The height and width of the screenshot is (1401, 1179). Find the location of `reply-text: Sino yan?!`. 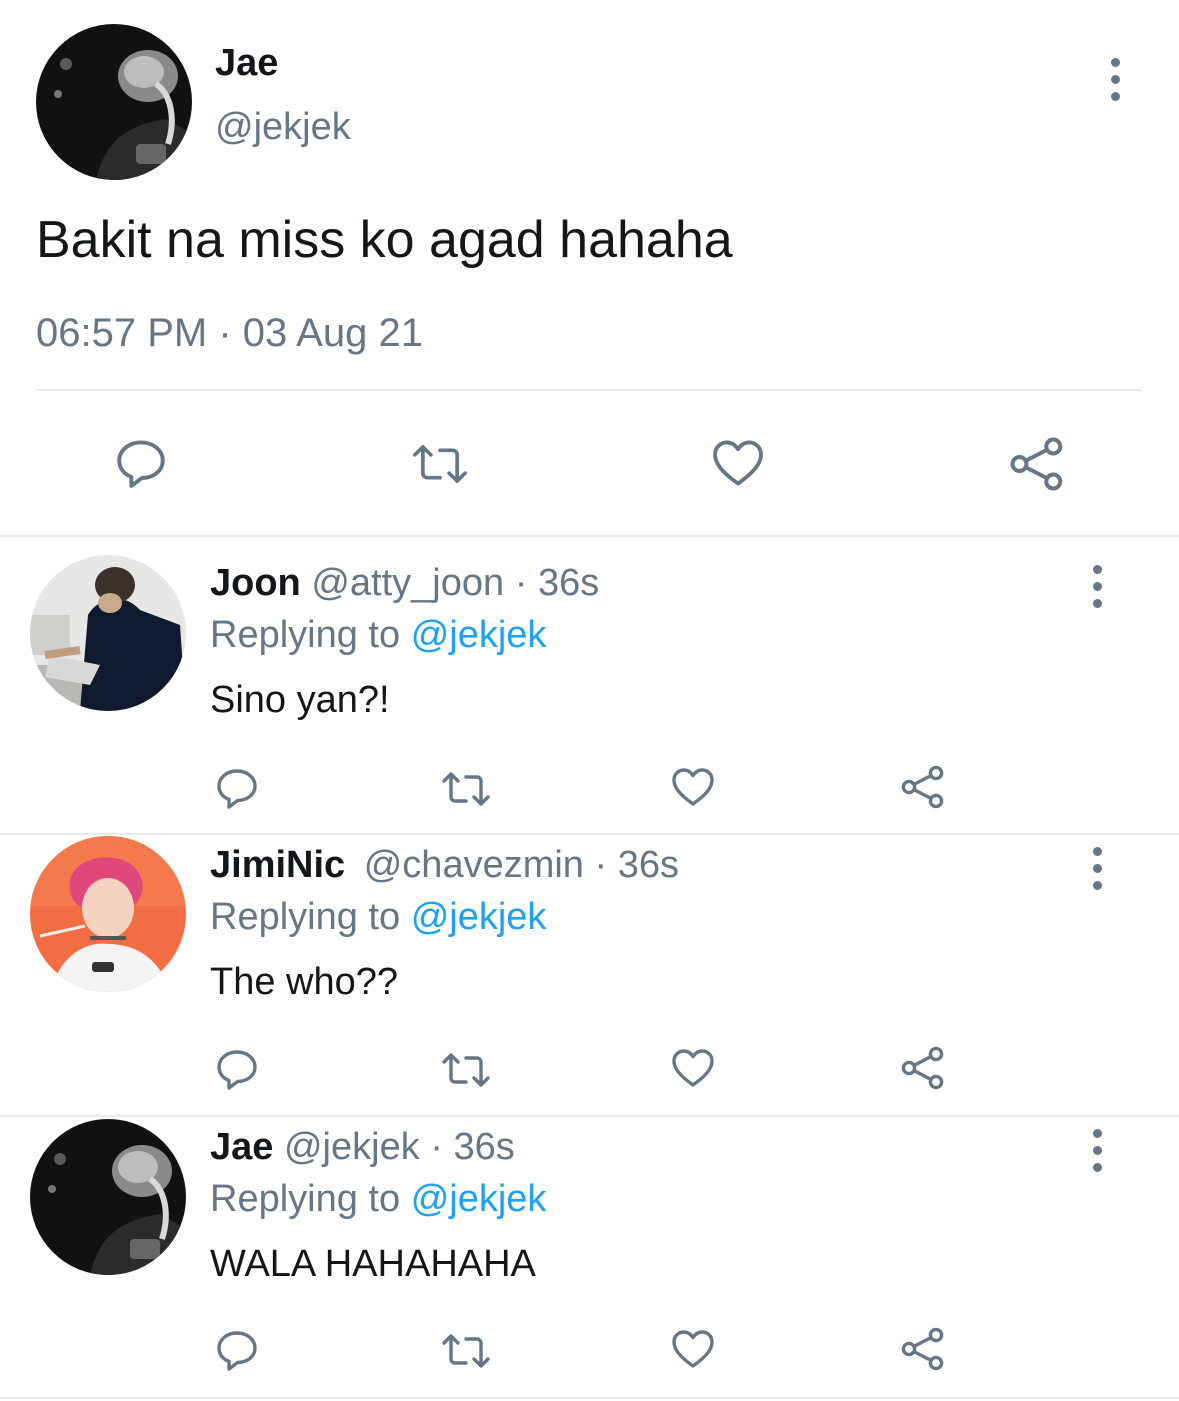

reply-text: Sino yan?! is located at coordinates (300, 700).